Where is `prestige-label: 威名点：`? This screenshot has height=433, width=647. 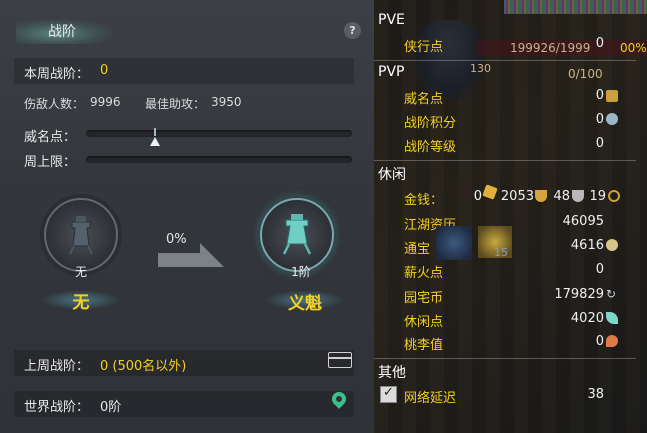
prestige-label: 威名点： is located at coordinates (50, 137).